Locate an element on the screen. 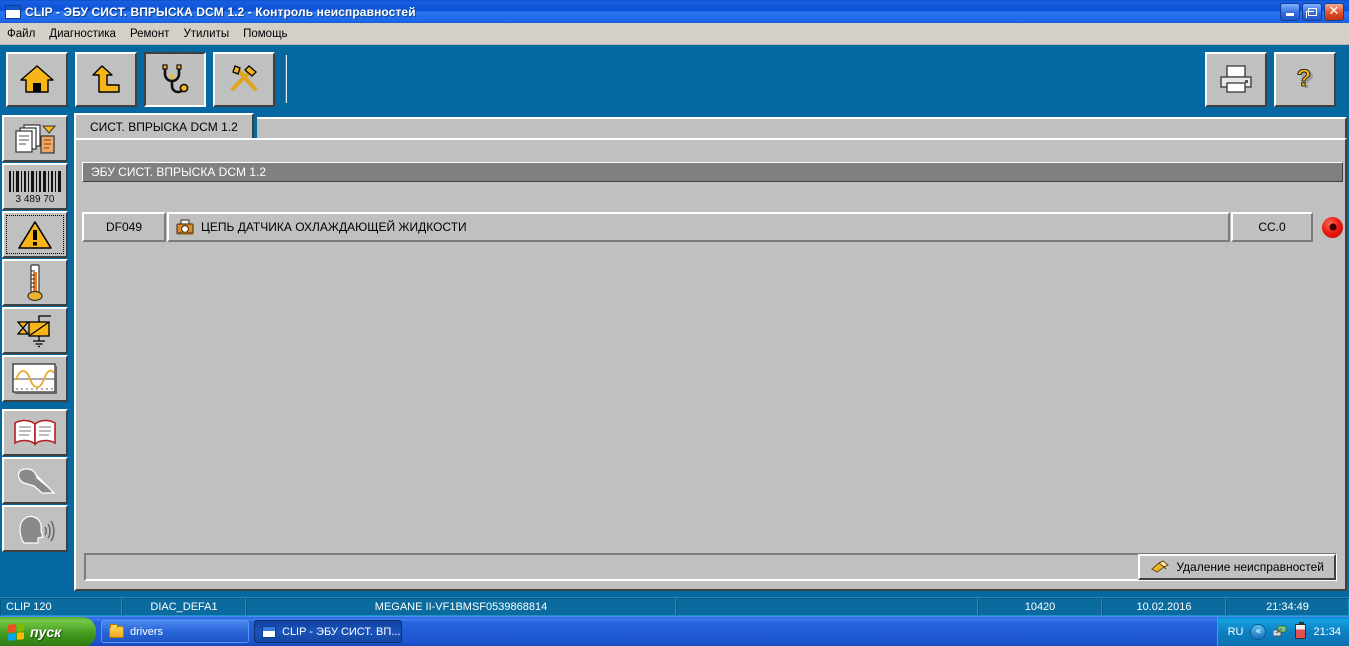 Image resolution: width=1349 pixels, height=646 pixels. up-arrow-icon is located at coordinates (106, 79).